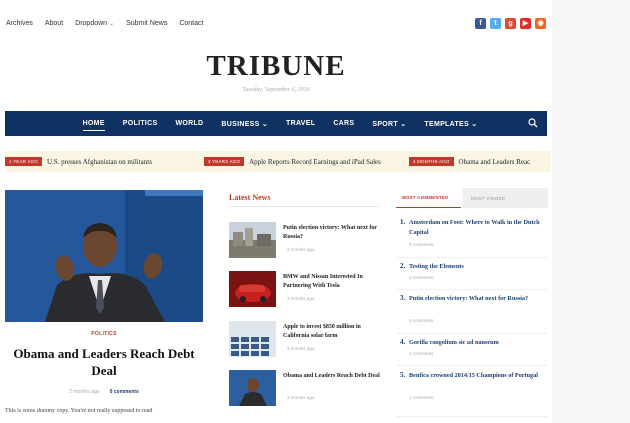  Describe the element at coordinates (389, 124) in the screenshot. I see `nav-item-sport: SPORT ⌄` at that location.